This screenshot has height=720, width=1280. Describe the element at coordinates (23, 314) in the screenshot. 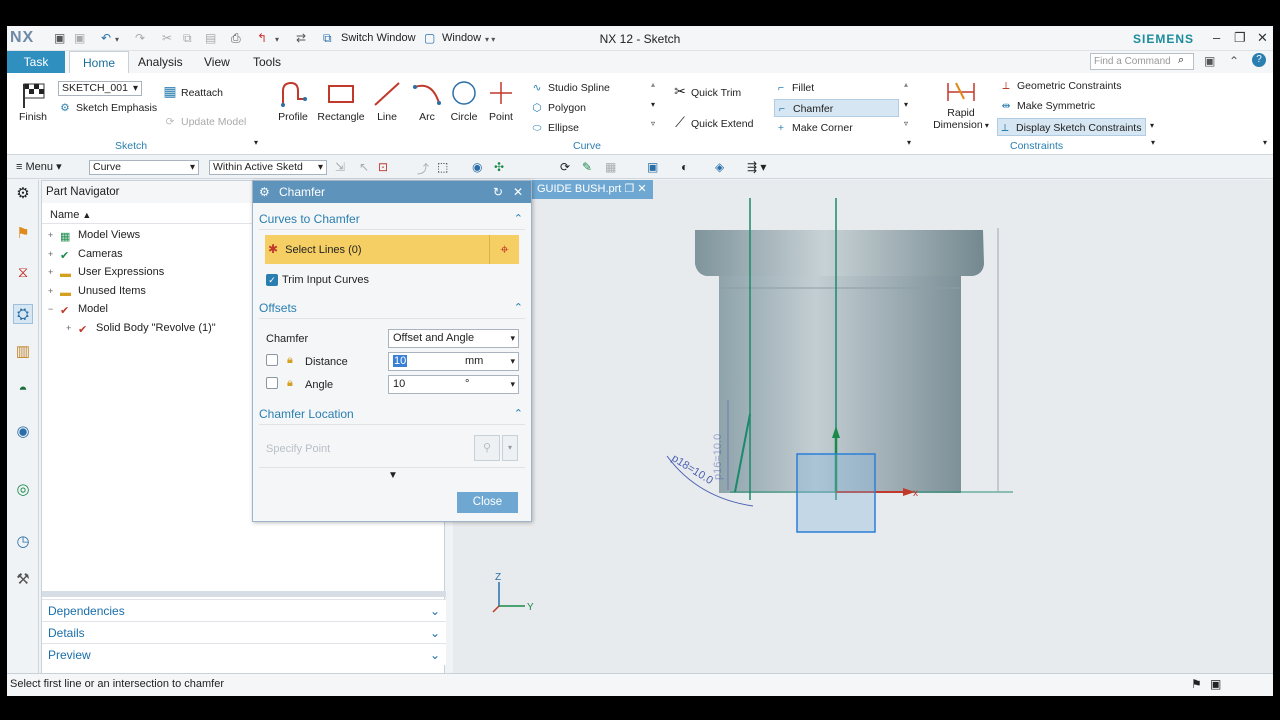

I see `part-navigator-icon: ⛭` at that location.